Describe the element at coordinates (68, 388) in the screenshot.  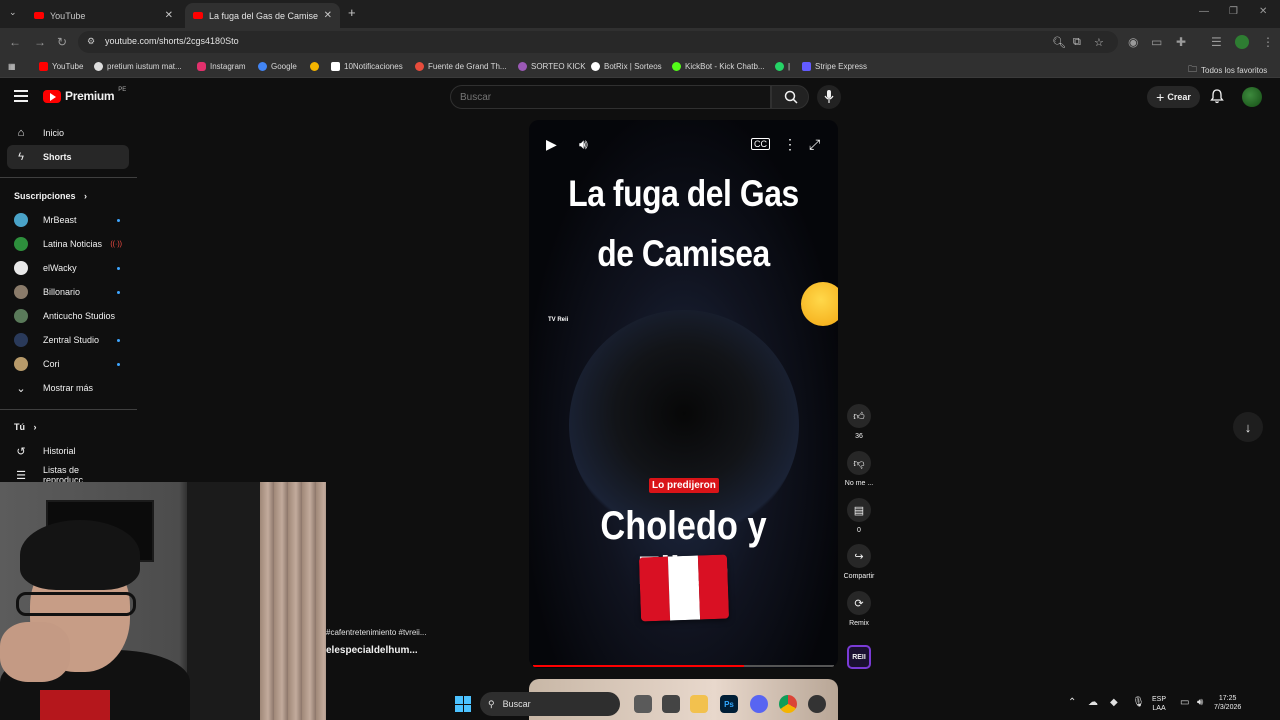
I see `sidebar-item-show-more: ⌄ Mostrar más` at that location.